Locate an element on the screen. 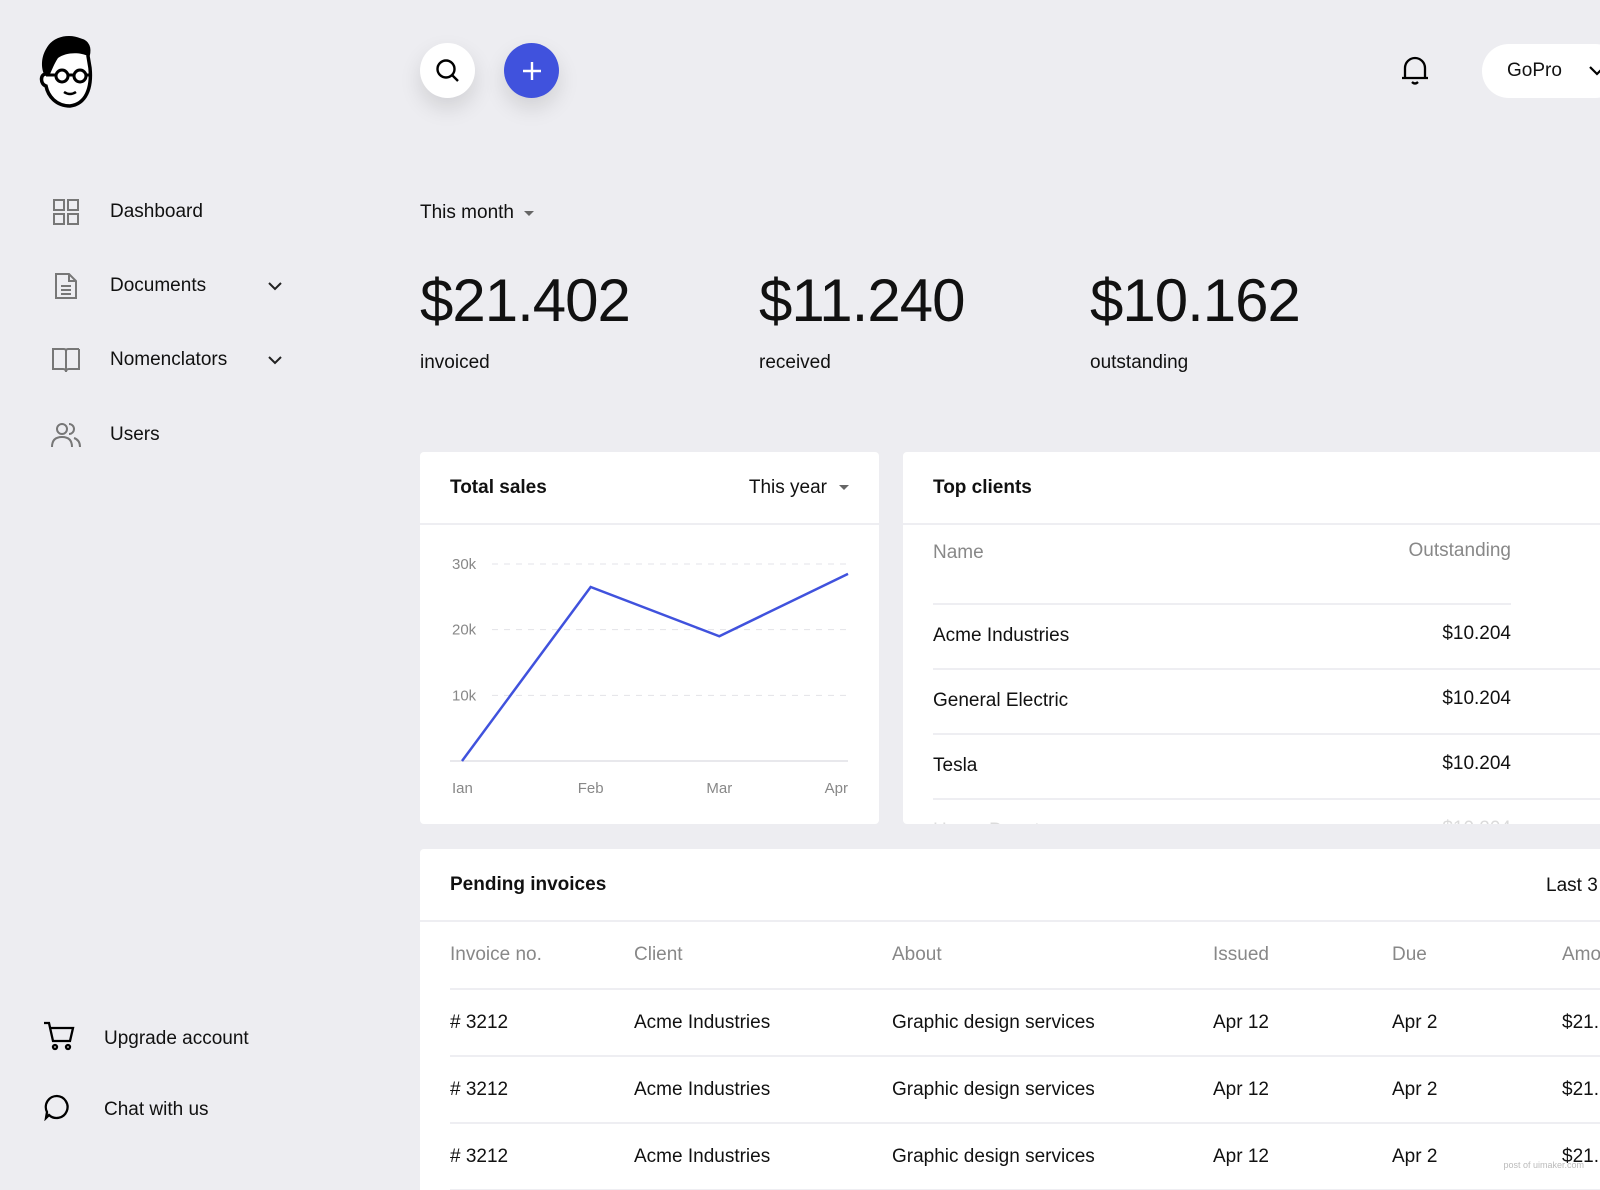  chat-icon is located at coordinates (60, 1110).